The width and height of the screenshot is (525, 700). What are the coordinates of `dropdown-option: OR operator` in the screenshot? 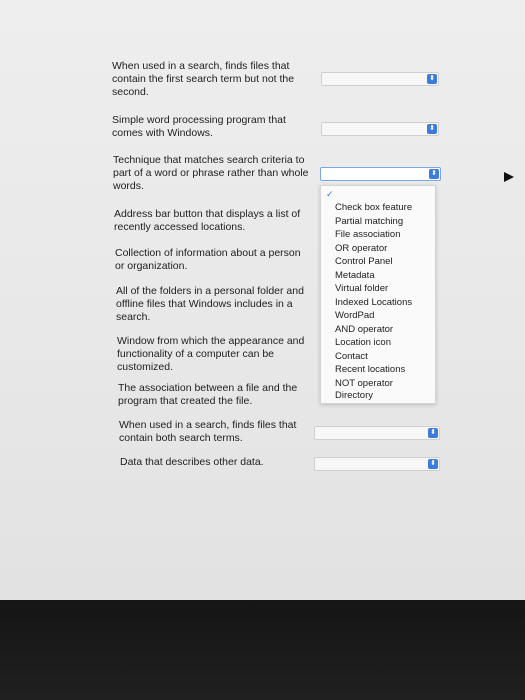 It's located at (361, 249).